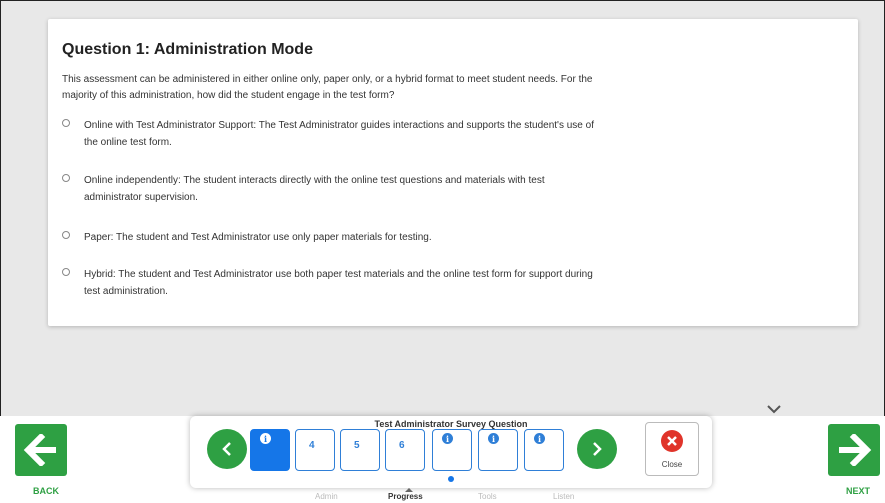 Image resolution: width=885 pixels, height=503 pixels. I want to click on arrow-right-icon, so click(855, 450).